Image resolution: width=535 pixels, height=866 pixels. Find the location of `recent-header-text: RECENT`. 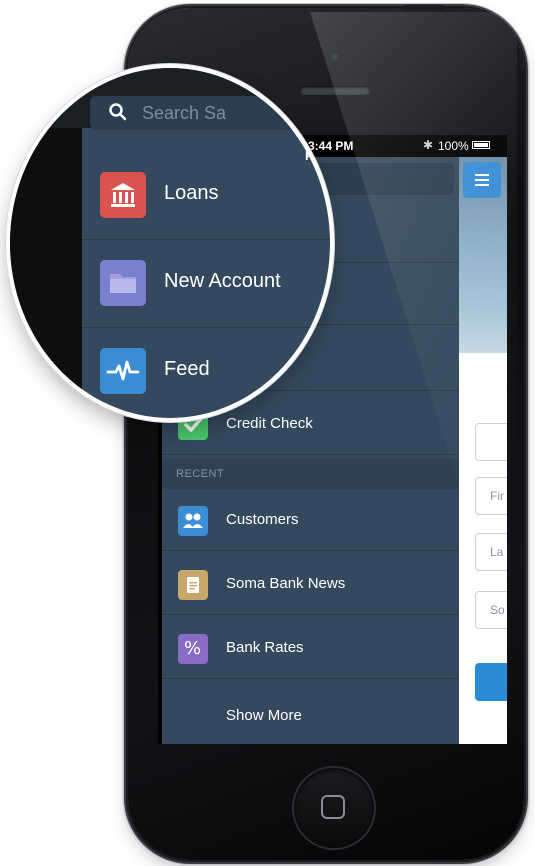

recent-header-text: RECENT is located at coordinates (200, 474).